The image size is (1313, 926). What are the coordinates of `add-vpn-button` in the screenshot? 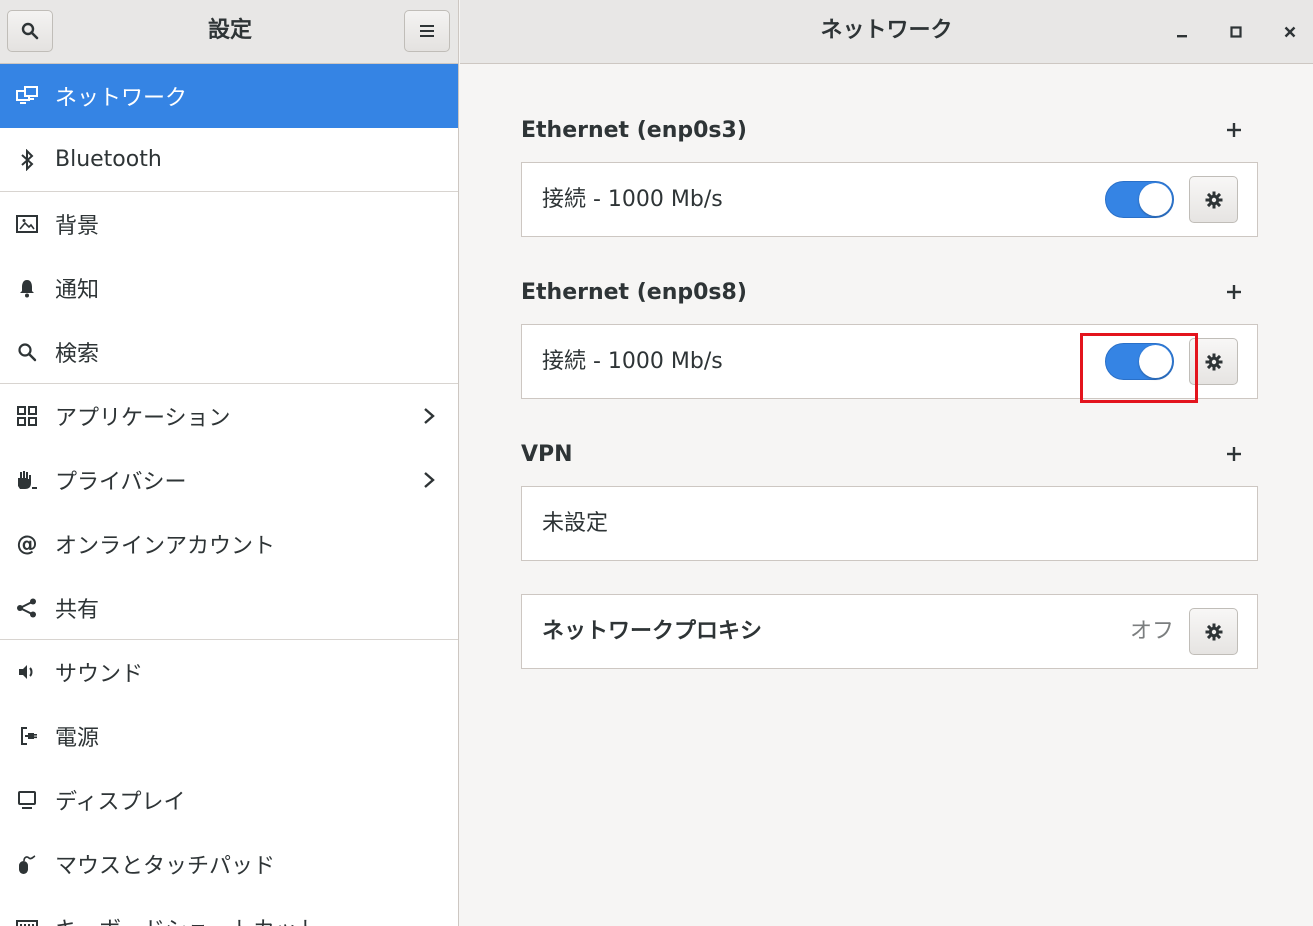 It's located at (1234, 454).